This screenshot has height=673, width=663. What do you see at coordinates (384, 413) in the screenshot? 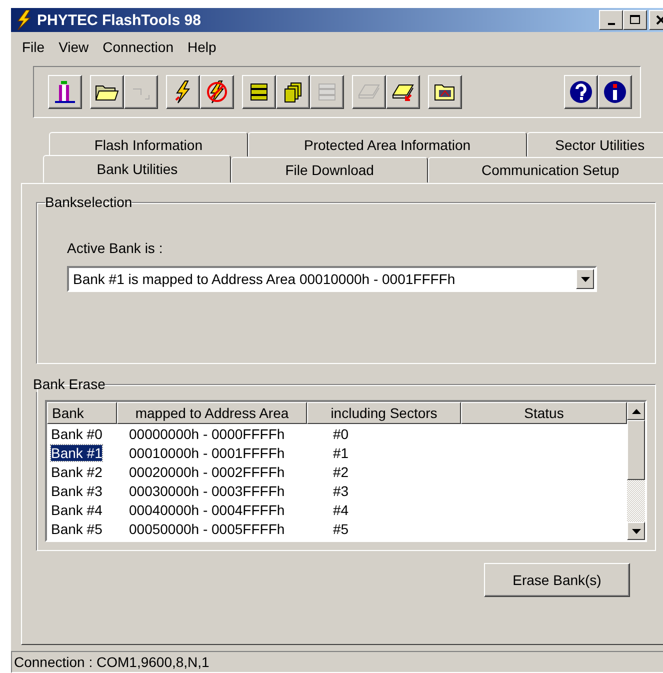
I see `column-header: including Sectors` at bounding box center [384, 413].